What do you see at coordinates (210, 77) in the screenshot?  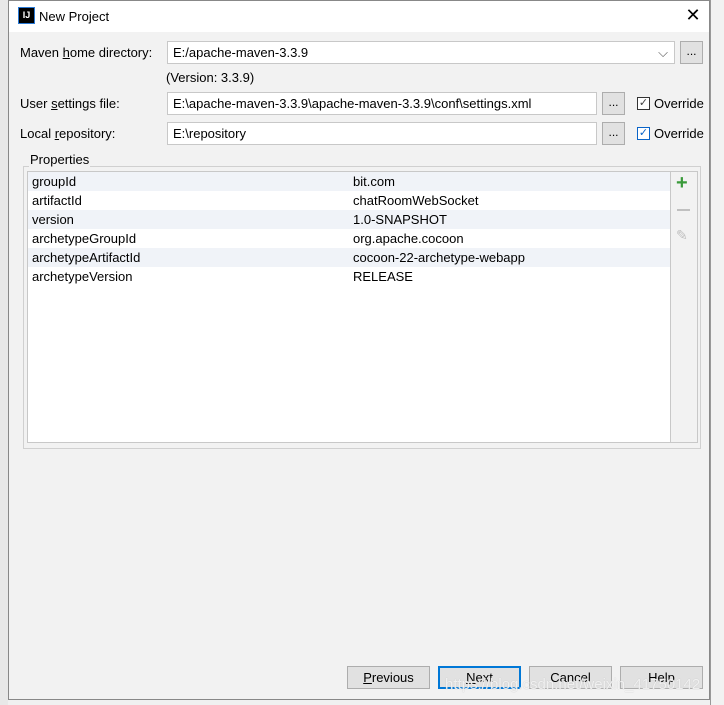 I see `maven-version: (Version: 3.3.9)` at bounding box center [210, 77].